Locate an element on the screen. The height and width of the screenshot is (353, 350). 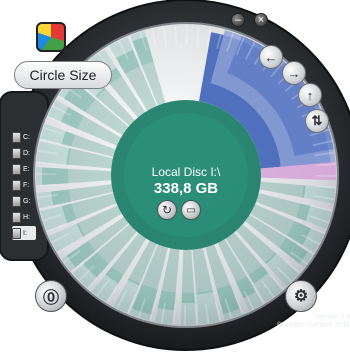
app-title-text: Circle Size is located at coordinates (63, 75).